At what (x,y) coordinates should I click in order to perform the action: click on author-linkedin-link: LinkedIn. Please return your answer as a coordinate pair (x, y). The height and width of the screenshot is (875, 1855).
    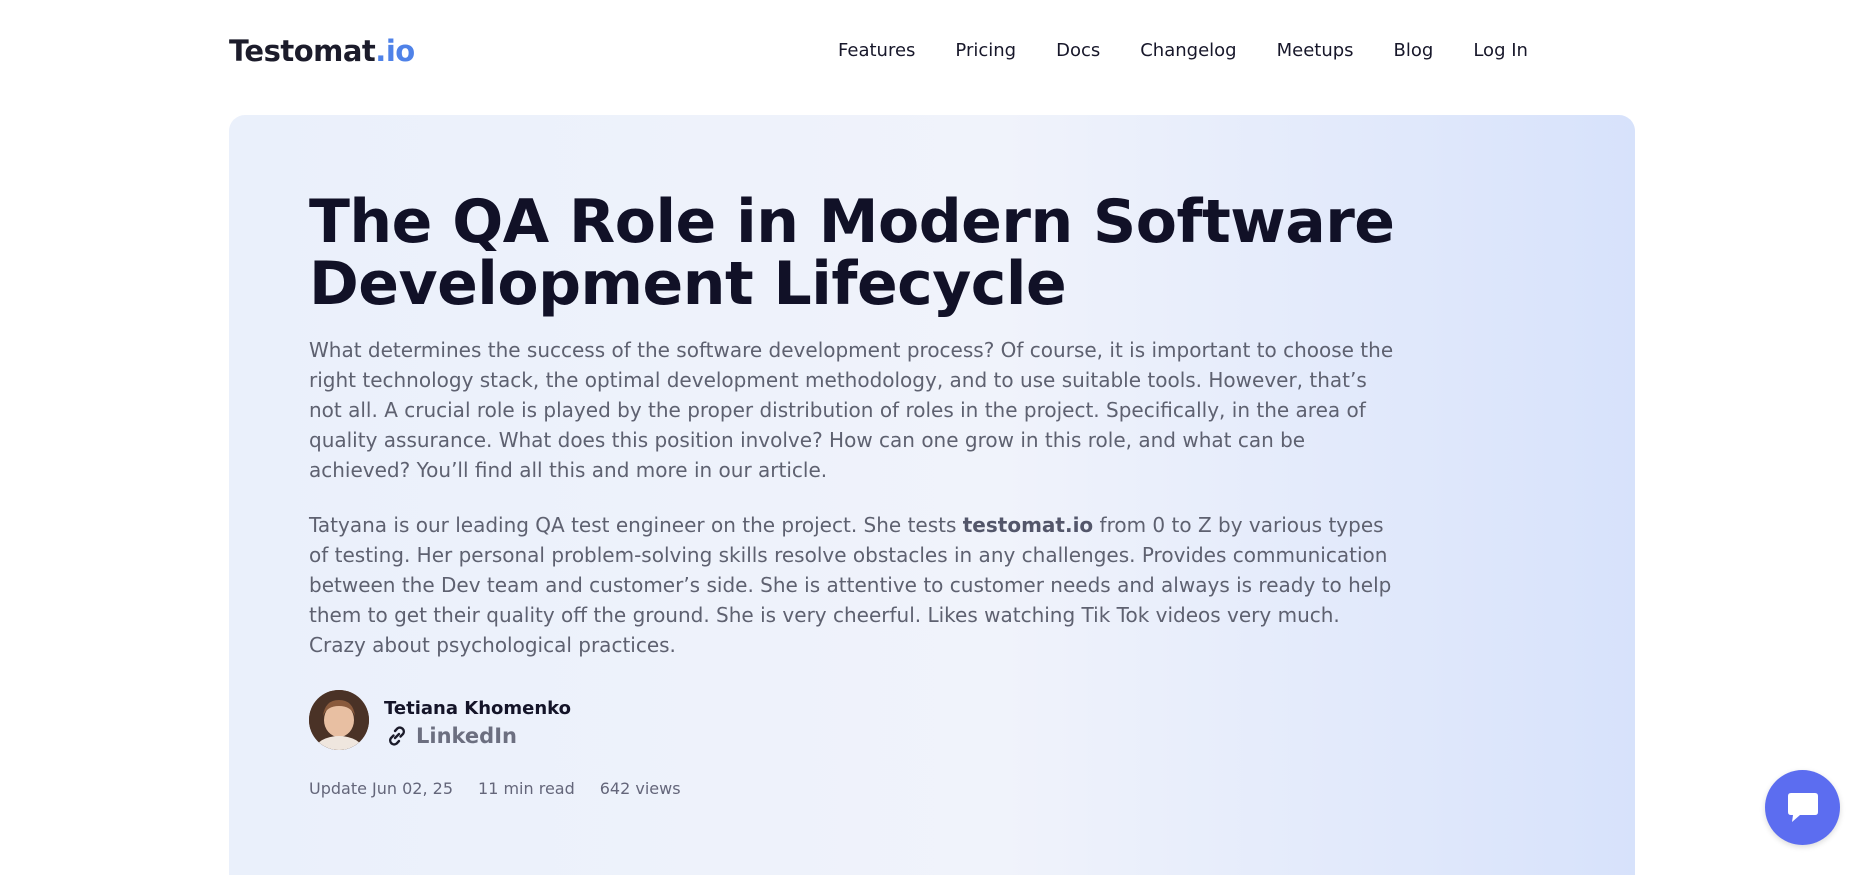
    Looking at the image, I should click on (450, 736).